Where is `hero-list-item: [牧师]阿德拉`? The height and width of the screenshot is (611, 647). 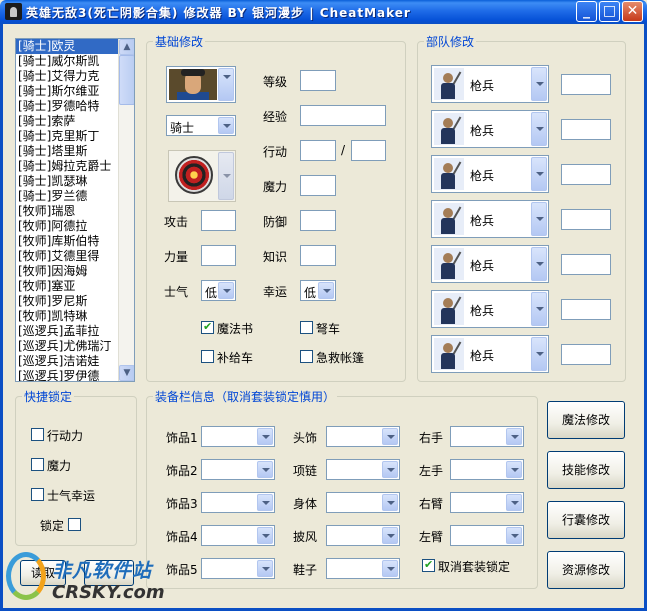 hero-list-item: [牧师]阿德拉 is located at coordinates (75, 226).